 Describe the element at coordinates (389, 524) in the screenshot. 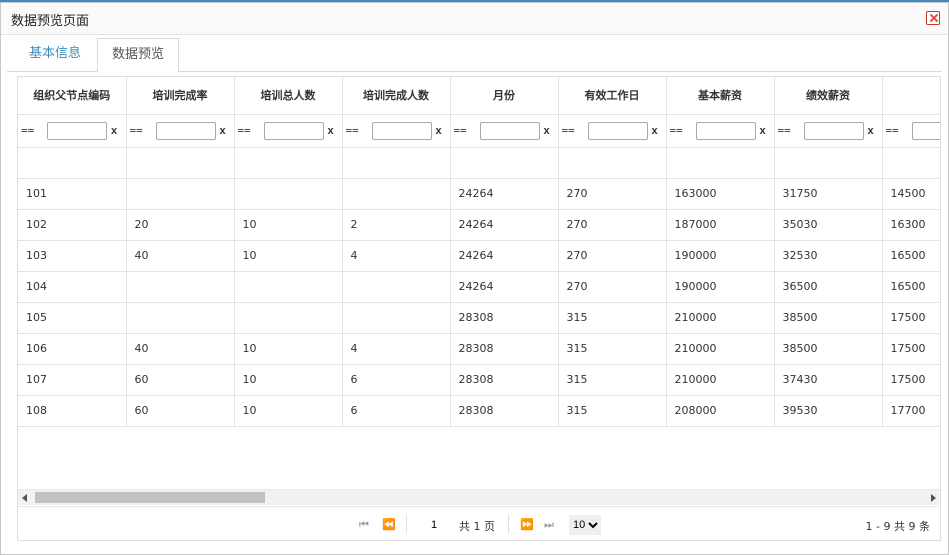

I see `prev-page-icon: ⏪` at that location.